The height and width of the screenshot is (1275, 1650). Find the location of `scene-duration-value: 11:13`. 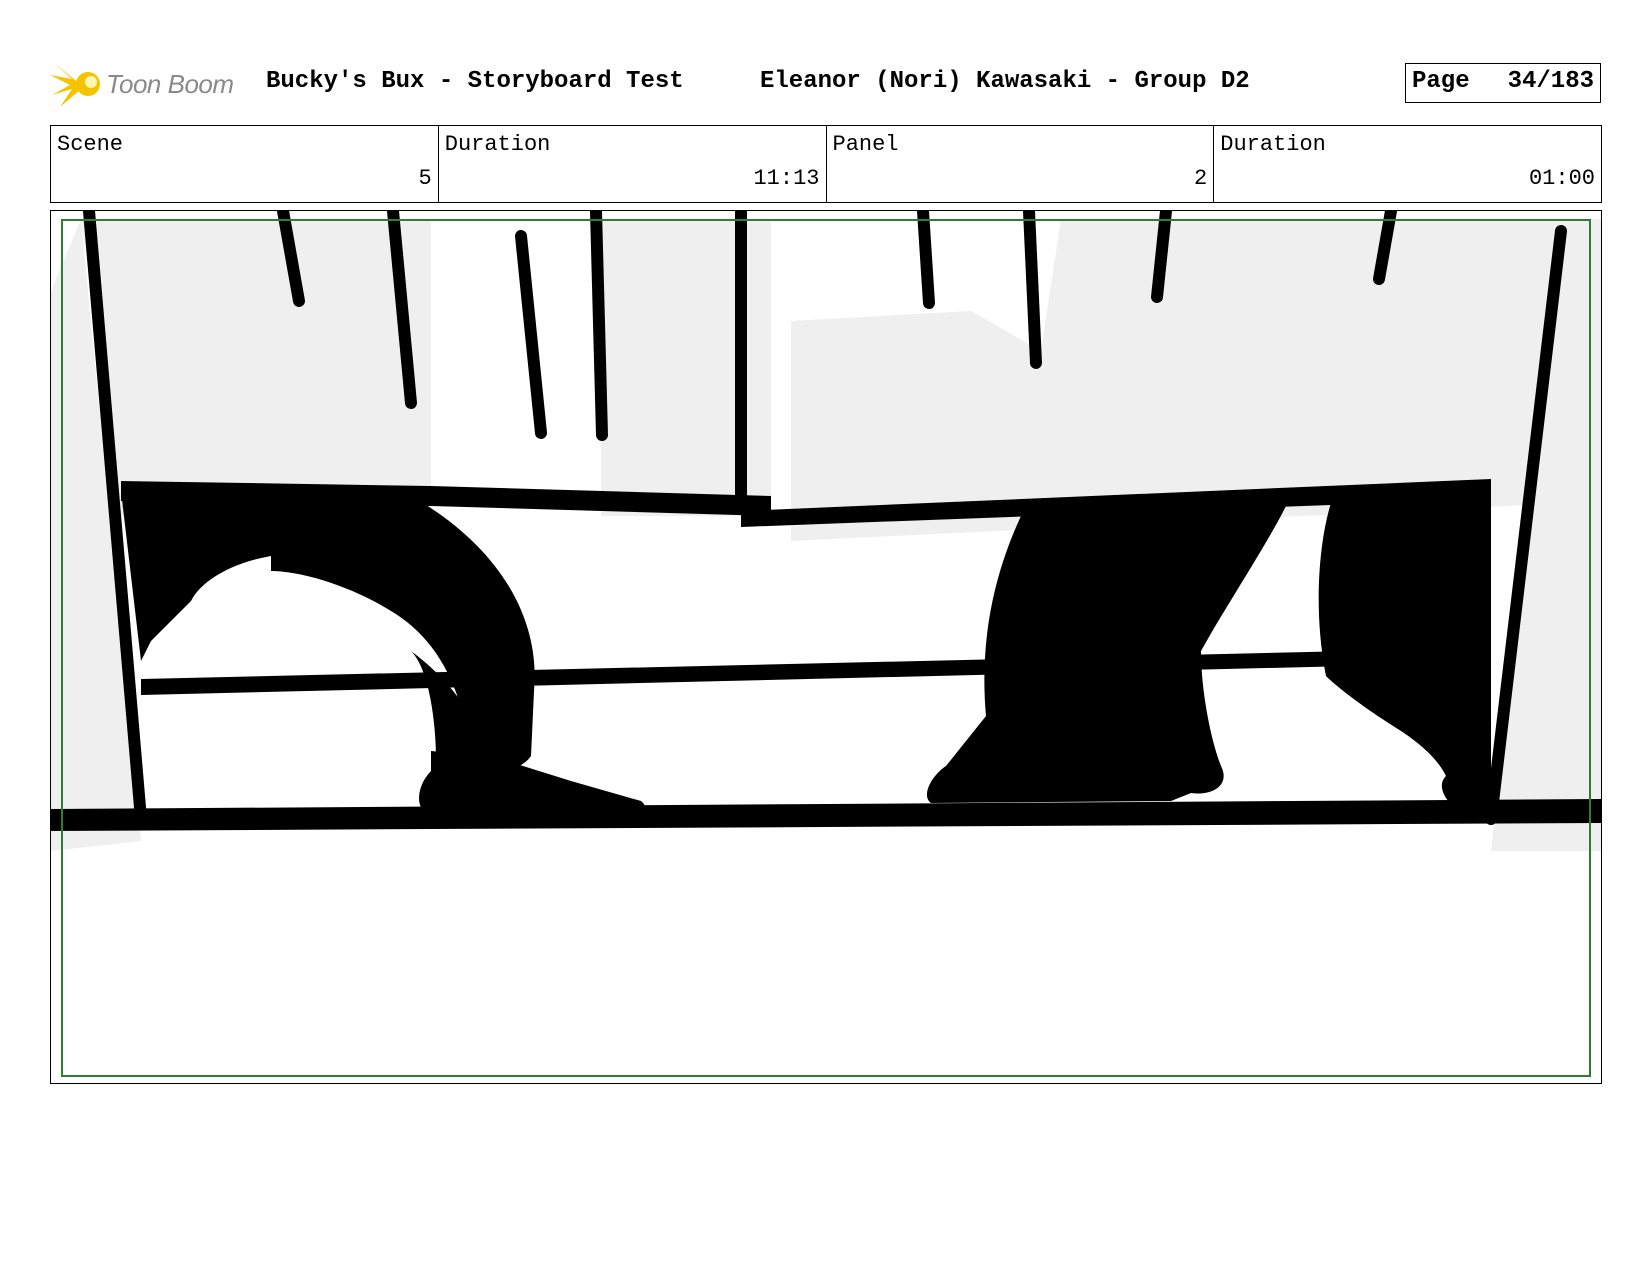

scene-duration-value: 11:13 is located at coordinates (786, 178).